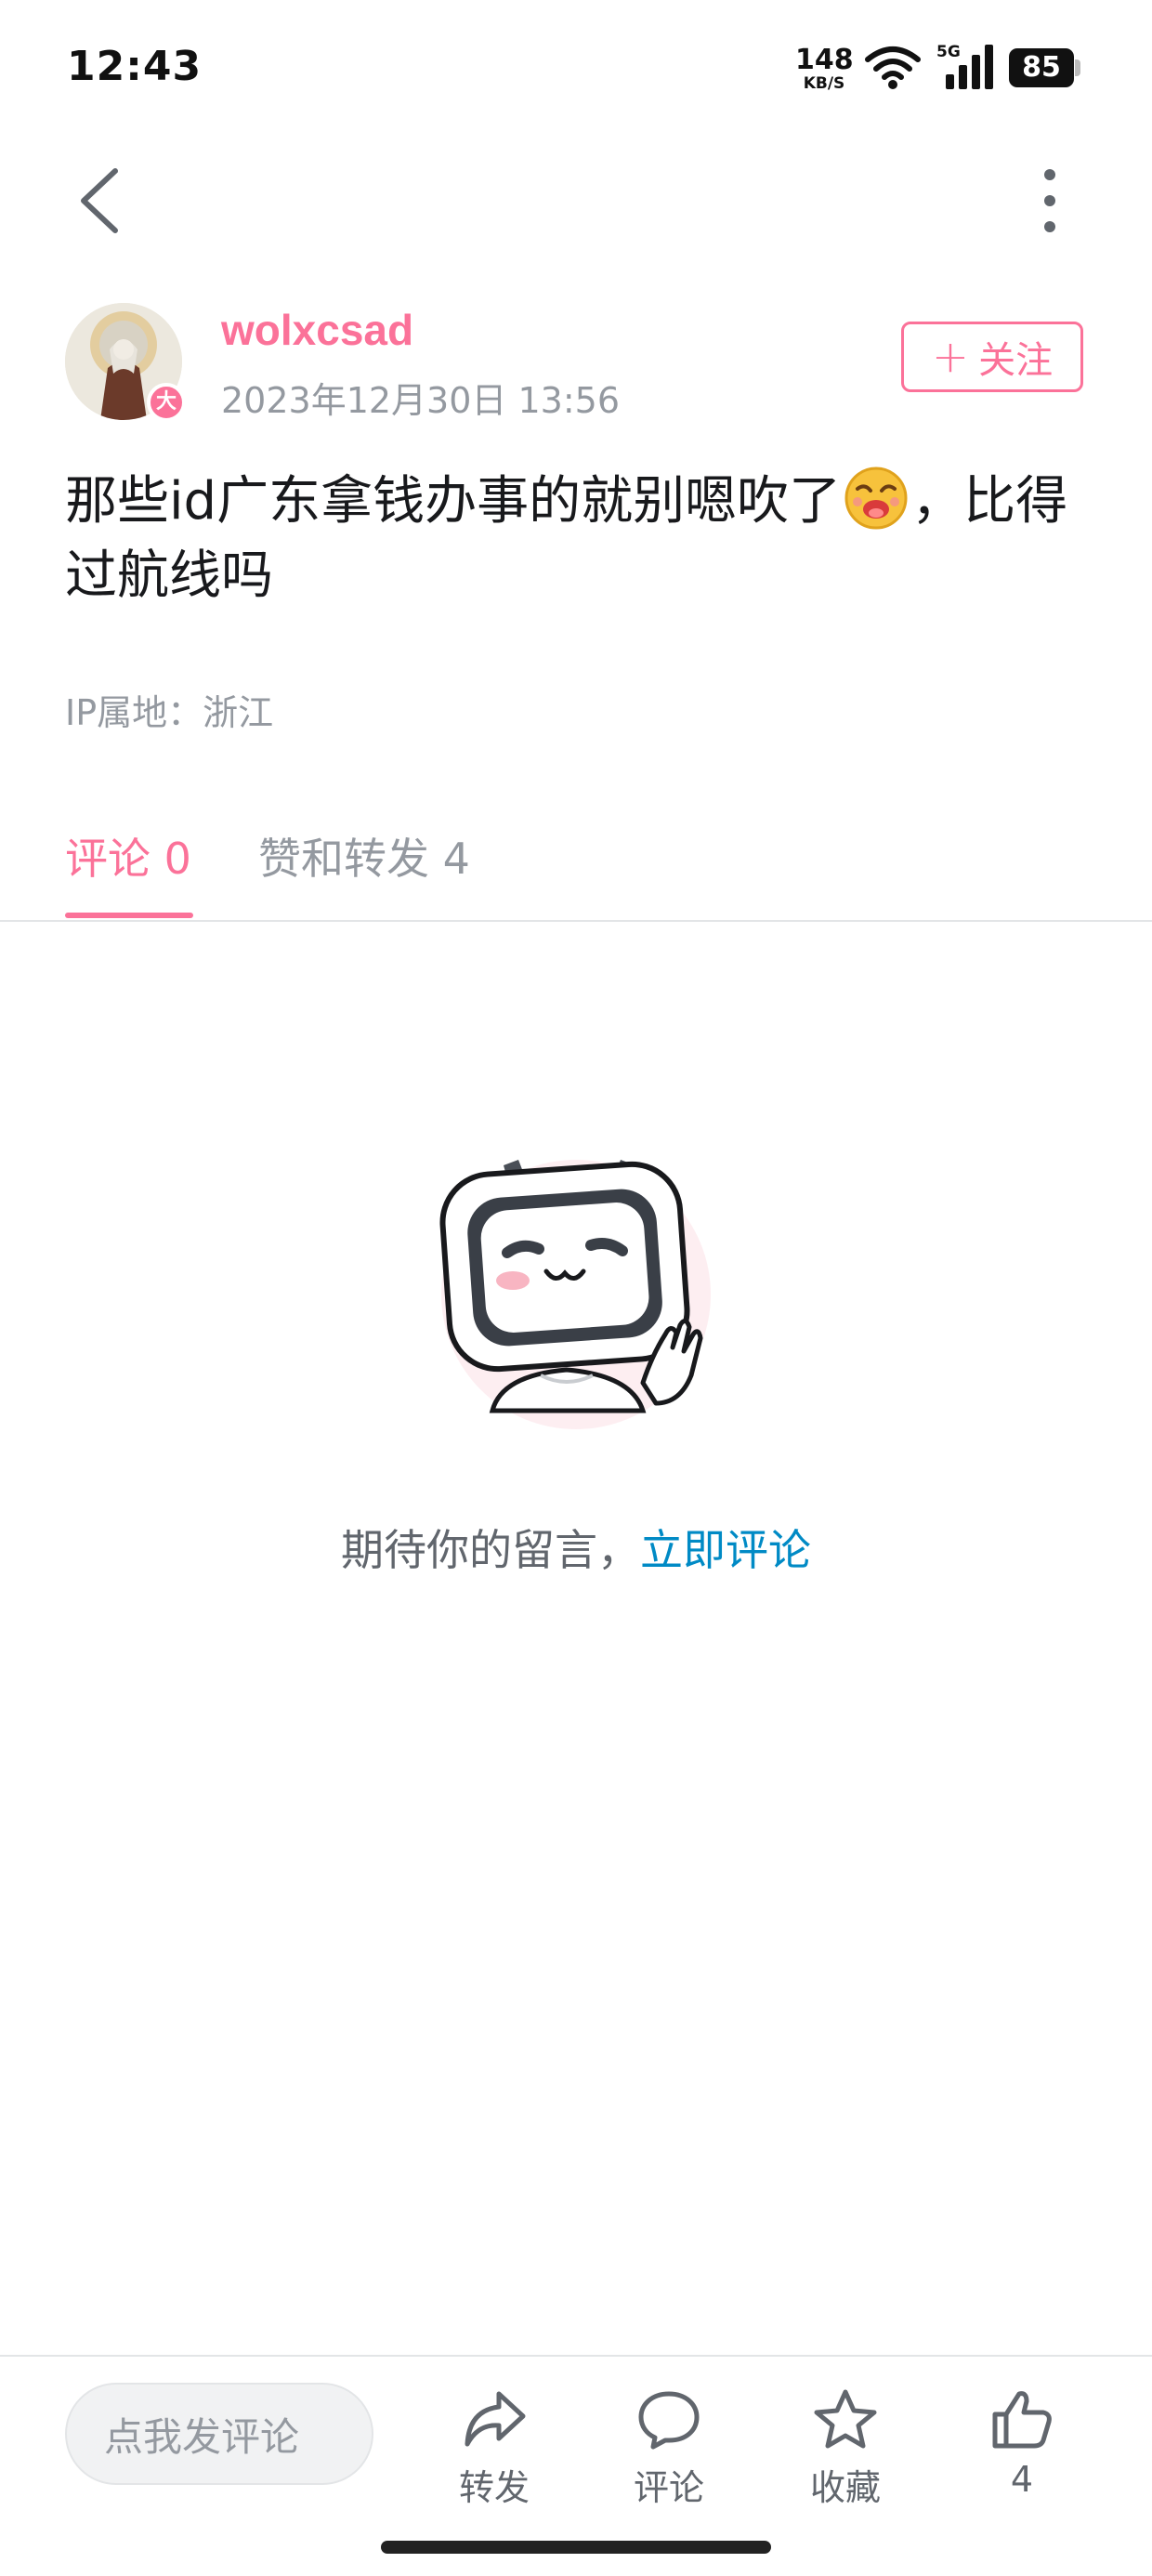 Image resolution: width=1152 pixels, height=2576 pixels. Describe the element at coordinates (580, 539) in the screenshot. I see `post-text: 那些id广东拿钱办事的就别嗯吹了 ，比得过航线吗` at that location.